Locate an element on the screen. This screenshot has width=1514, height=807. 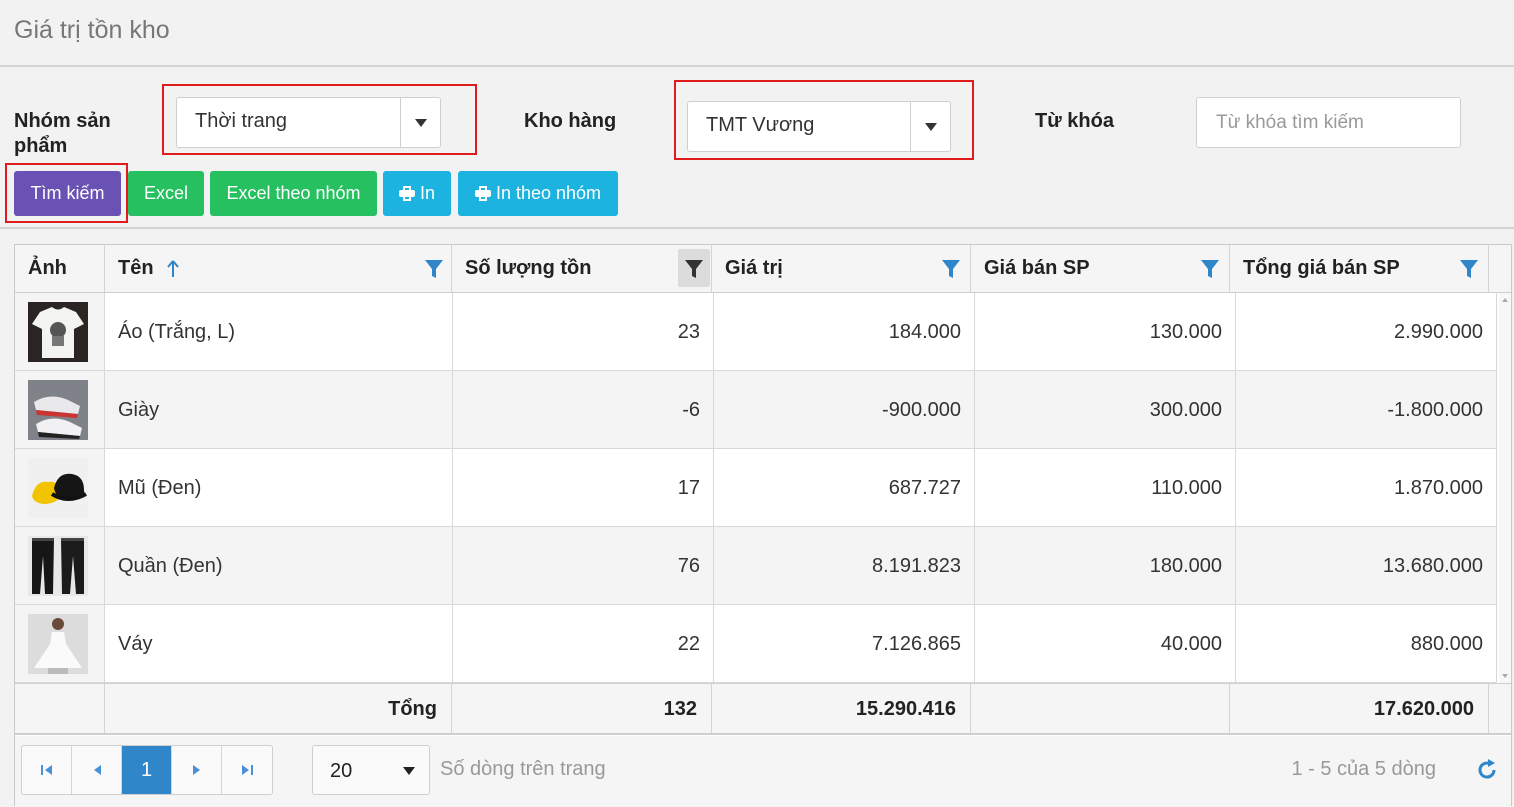
footer-price-sum is located at coordinates (1100, 709).